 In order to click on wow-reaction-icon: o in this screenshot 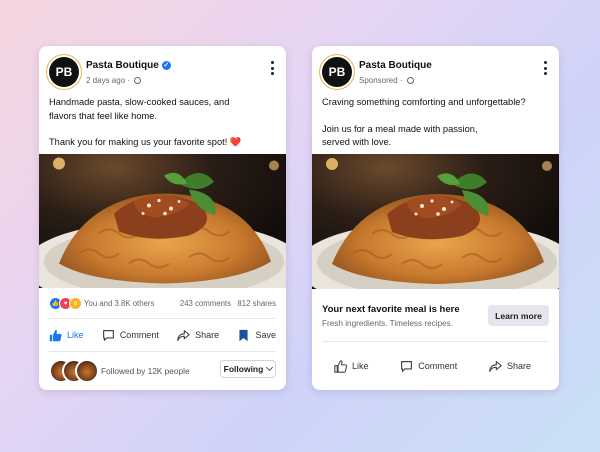, I will do `click(75, 303)`.